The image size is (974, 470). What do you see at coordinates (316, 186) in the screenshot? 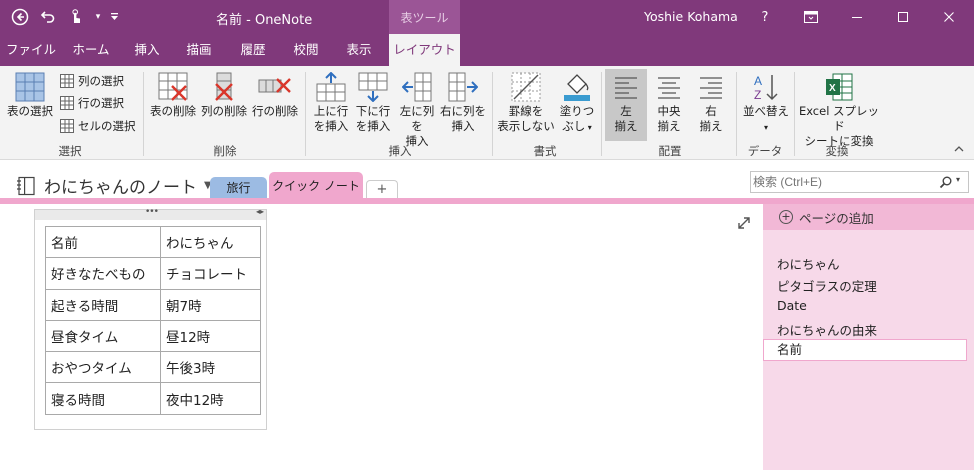
I see `section-tab-quick-notes: クイック ノート` at bounding box center [316, 186].